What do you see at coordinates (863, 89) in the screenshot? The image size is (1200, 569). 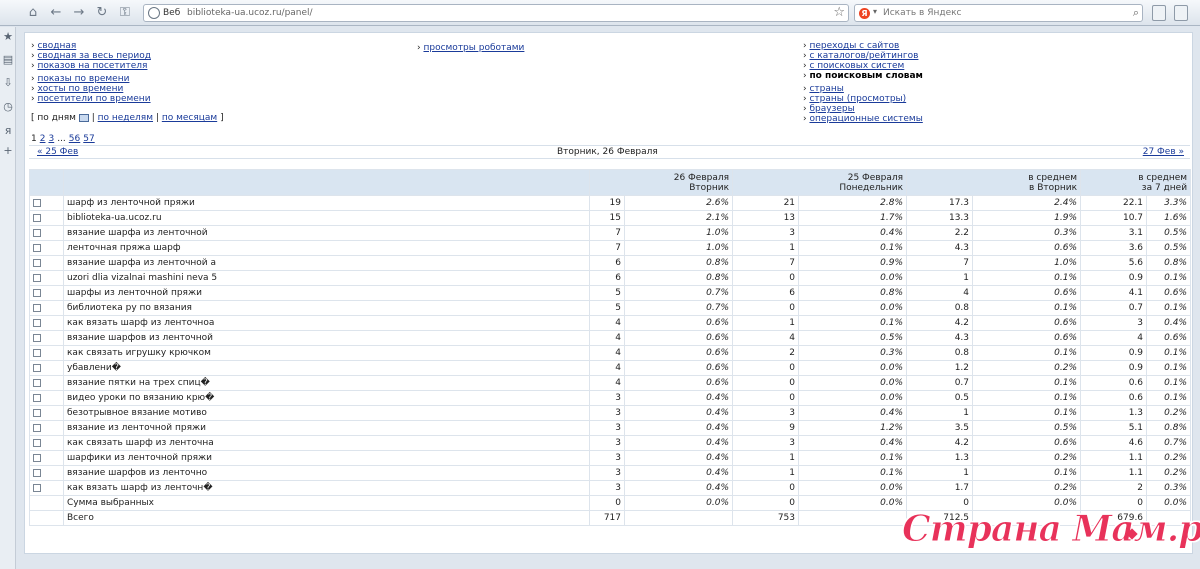 I see `nav-item: › страны` at bounding box center [863, 89].